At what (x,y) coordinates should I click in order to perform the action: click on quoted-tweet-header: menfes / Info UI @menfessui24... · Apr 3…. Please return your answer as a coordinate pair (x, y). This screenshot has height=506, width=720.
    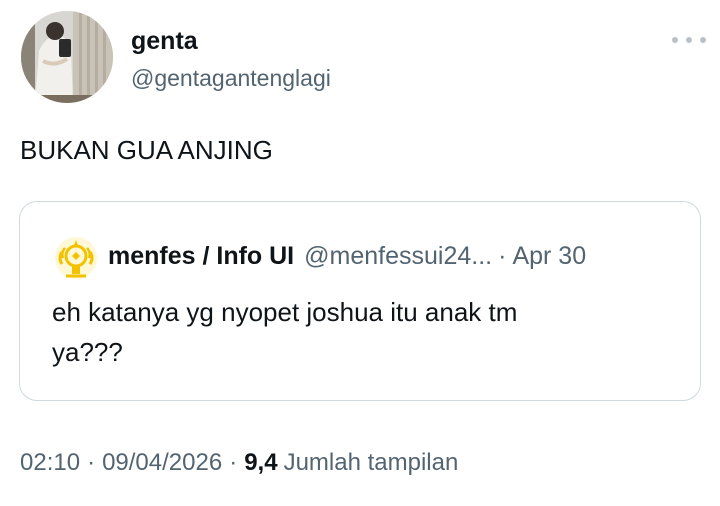
    Looking at the image, I should click on (398, 257).